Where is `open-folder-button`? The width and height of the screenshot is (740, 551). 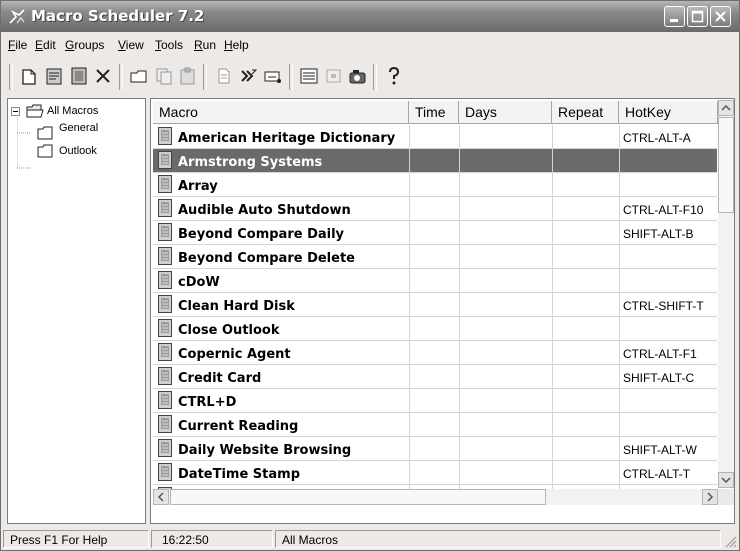 open-folder-button is located at coordinates (139, 76).